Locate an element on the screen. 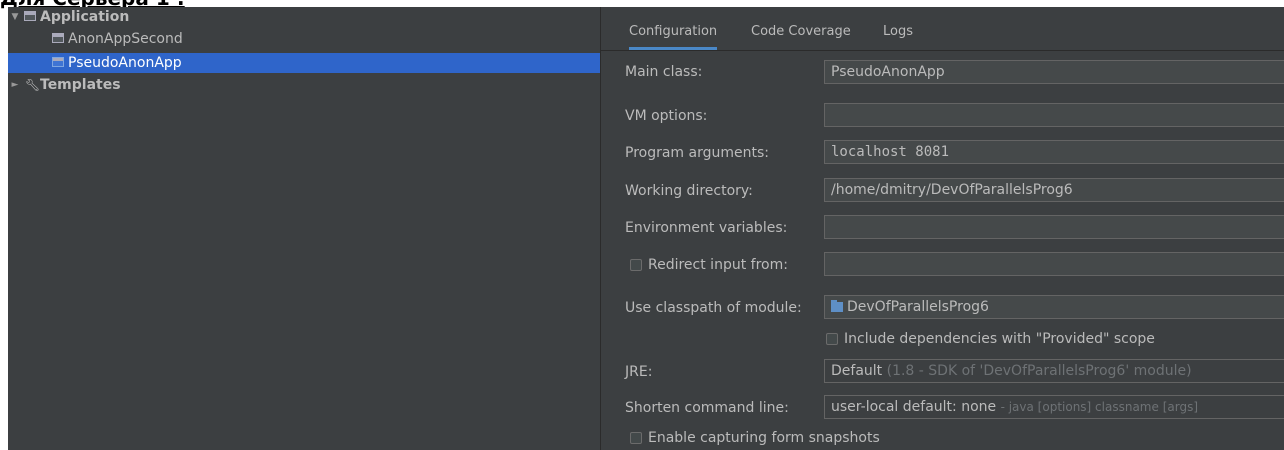 This screenshot has width=1284, height=450. capture-snapshots-checkbox is located at coordinates (636, 438).